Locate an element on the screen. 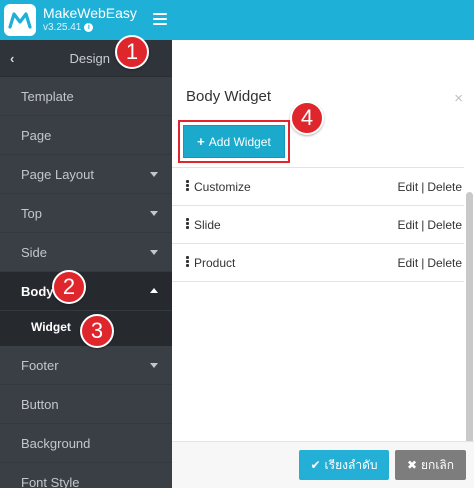 The image size is (474, 488). list-item: Slide Edit | Delete is located at coordinates (318, 225).